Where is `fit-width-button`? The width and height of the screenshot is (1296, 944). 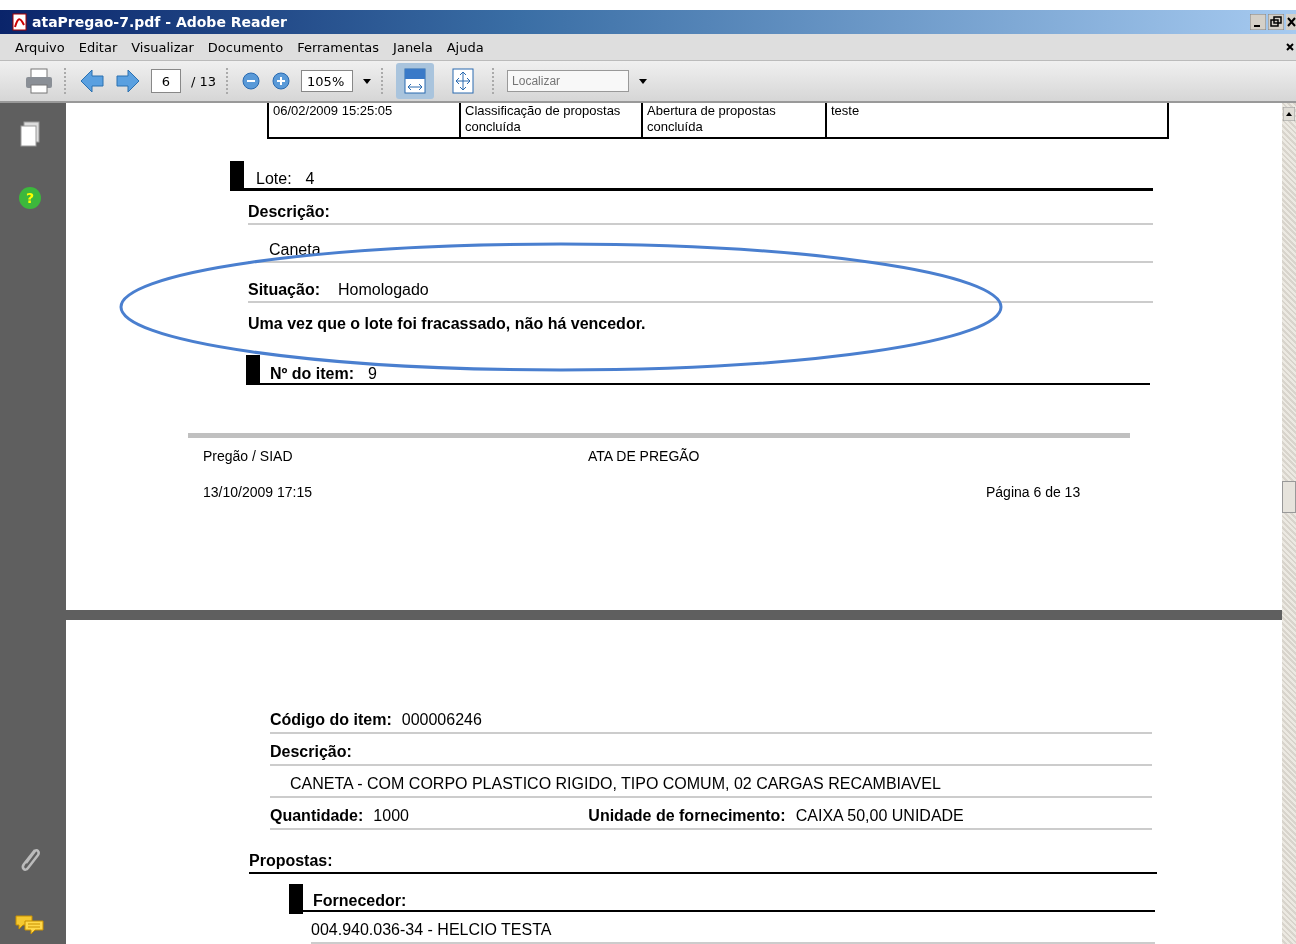
fit-width-button is located at coordinates (415, 81).